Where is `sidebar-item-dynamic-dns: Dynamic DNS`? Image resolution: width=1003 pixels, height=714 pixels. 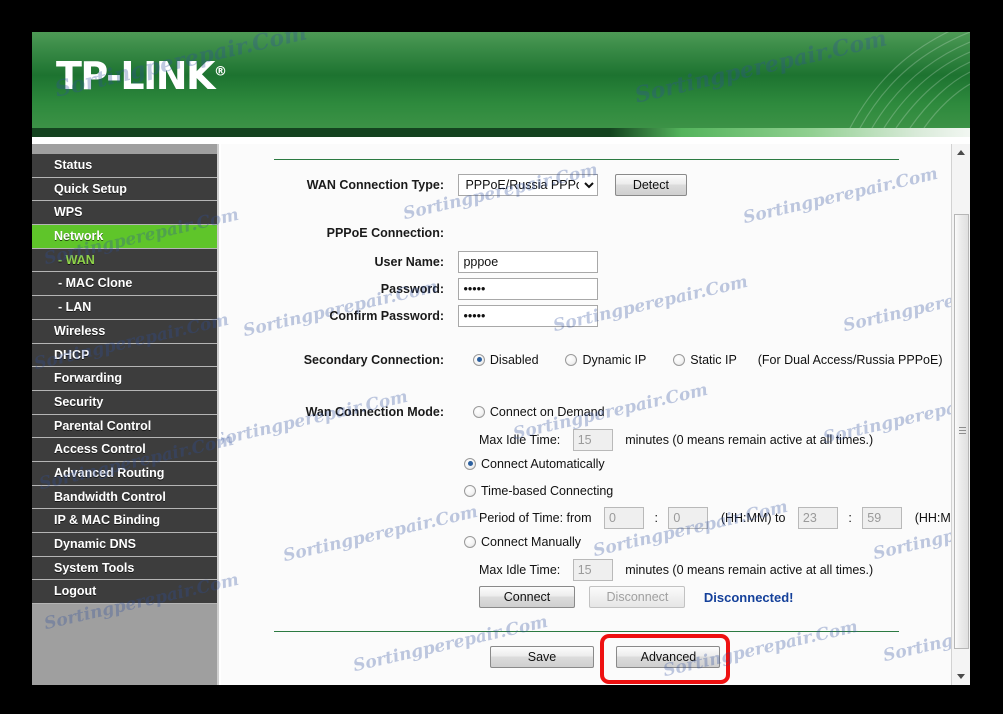 sidebar-item-dynamic-dns: Dynamic DNS is located at coordinates (124, 545).